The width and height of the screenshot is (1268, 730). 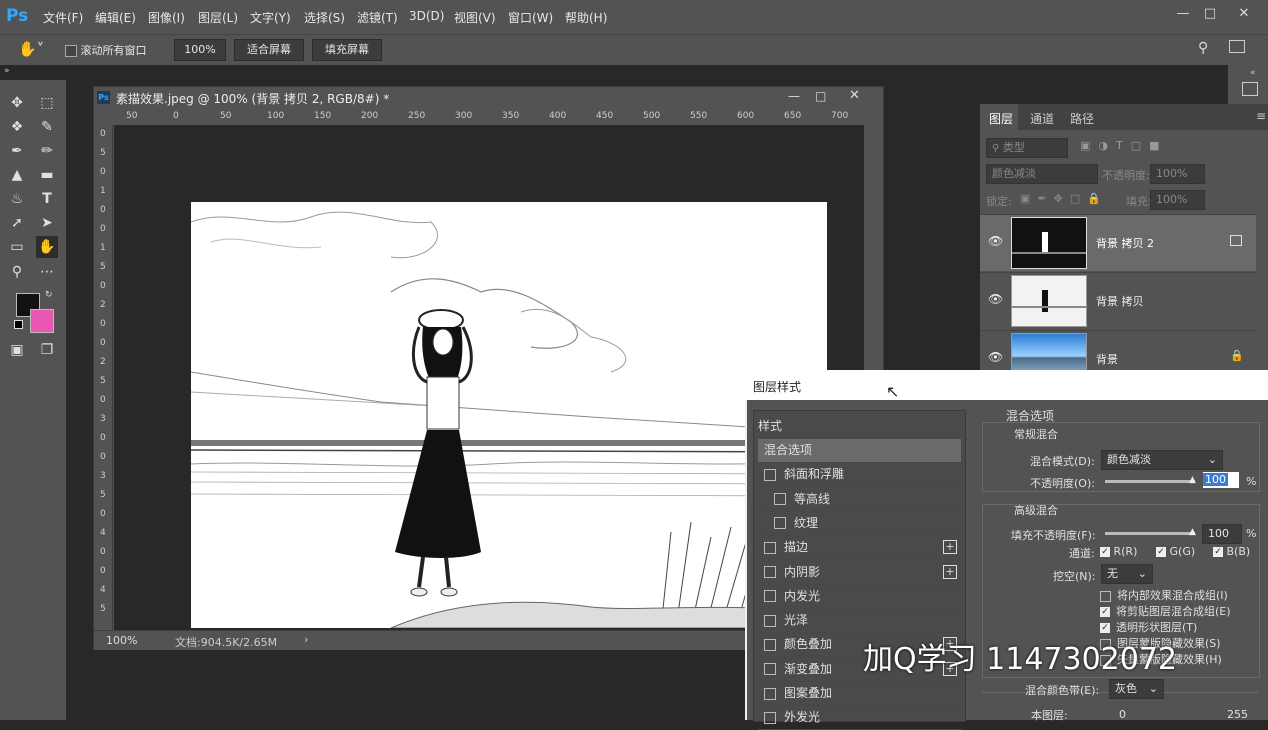 I want to click on menu-item: 文件(F), so click(x=63, y=17).